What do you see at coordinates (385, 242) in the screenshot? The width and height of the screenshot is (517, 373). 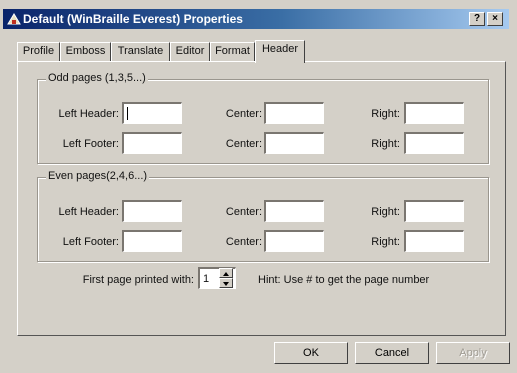 I see `even-right-footer-label: Right:` at bounding box center [385, 242].